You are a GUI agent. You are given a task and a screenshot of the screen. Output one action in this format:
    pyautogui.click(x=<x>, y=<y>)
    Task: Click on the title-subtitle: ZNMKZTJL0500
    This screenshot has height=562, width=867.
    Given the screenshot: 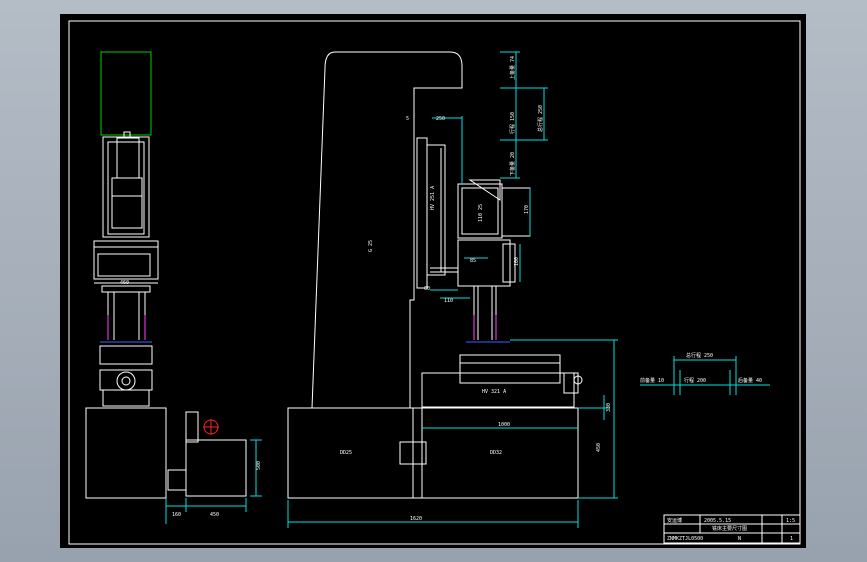 What is the action you would take?
    pyautogui.click(x=685, y=539)
    